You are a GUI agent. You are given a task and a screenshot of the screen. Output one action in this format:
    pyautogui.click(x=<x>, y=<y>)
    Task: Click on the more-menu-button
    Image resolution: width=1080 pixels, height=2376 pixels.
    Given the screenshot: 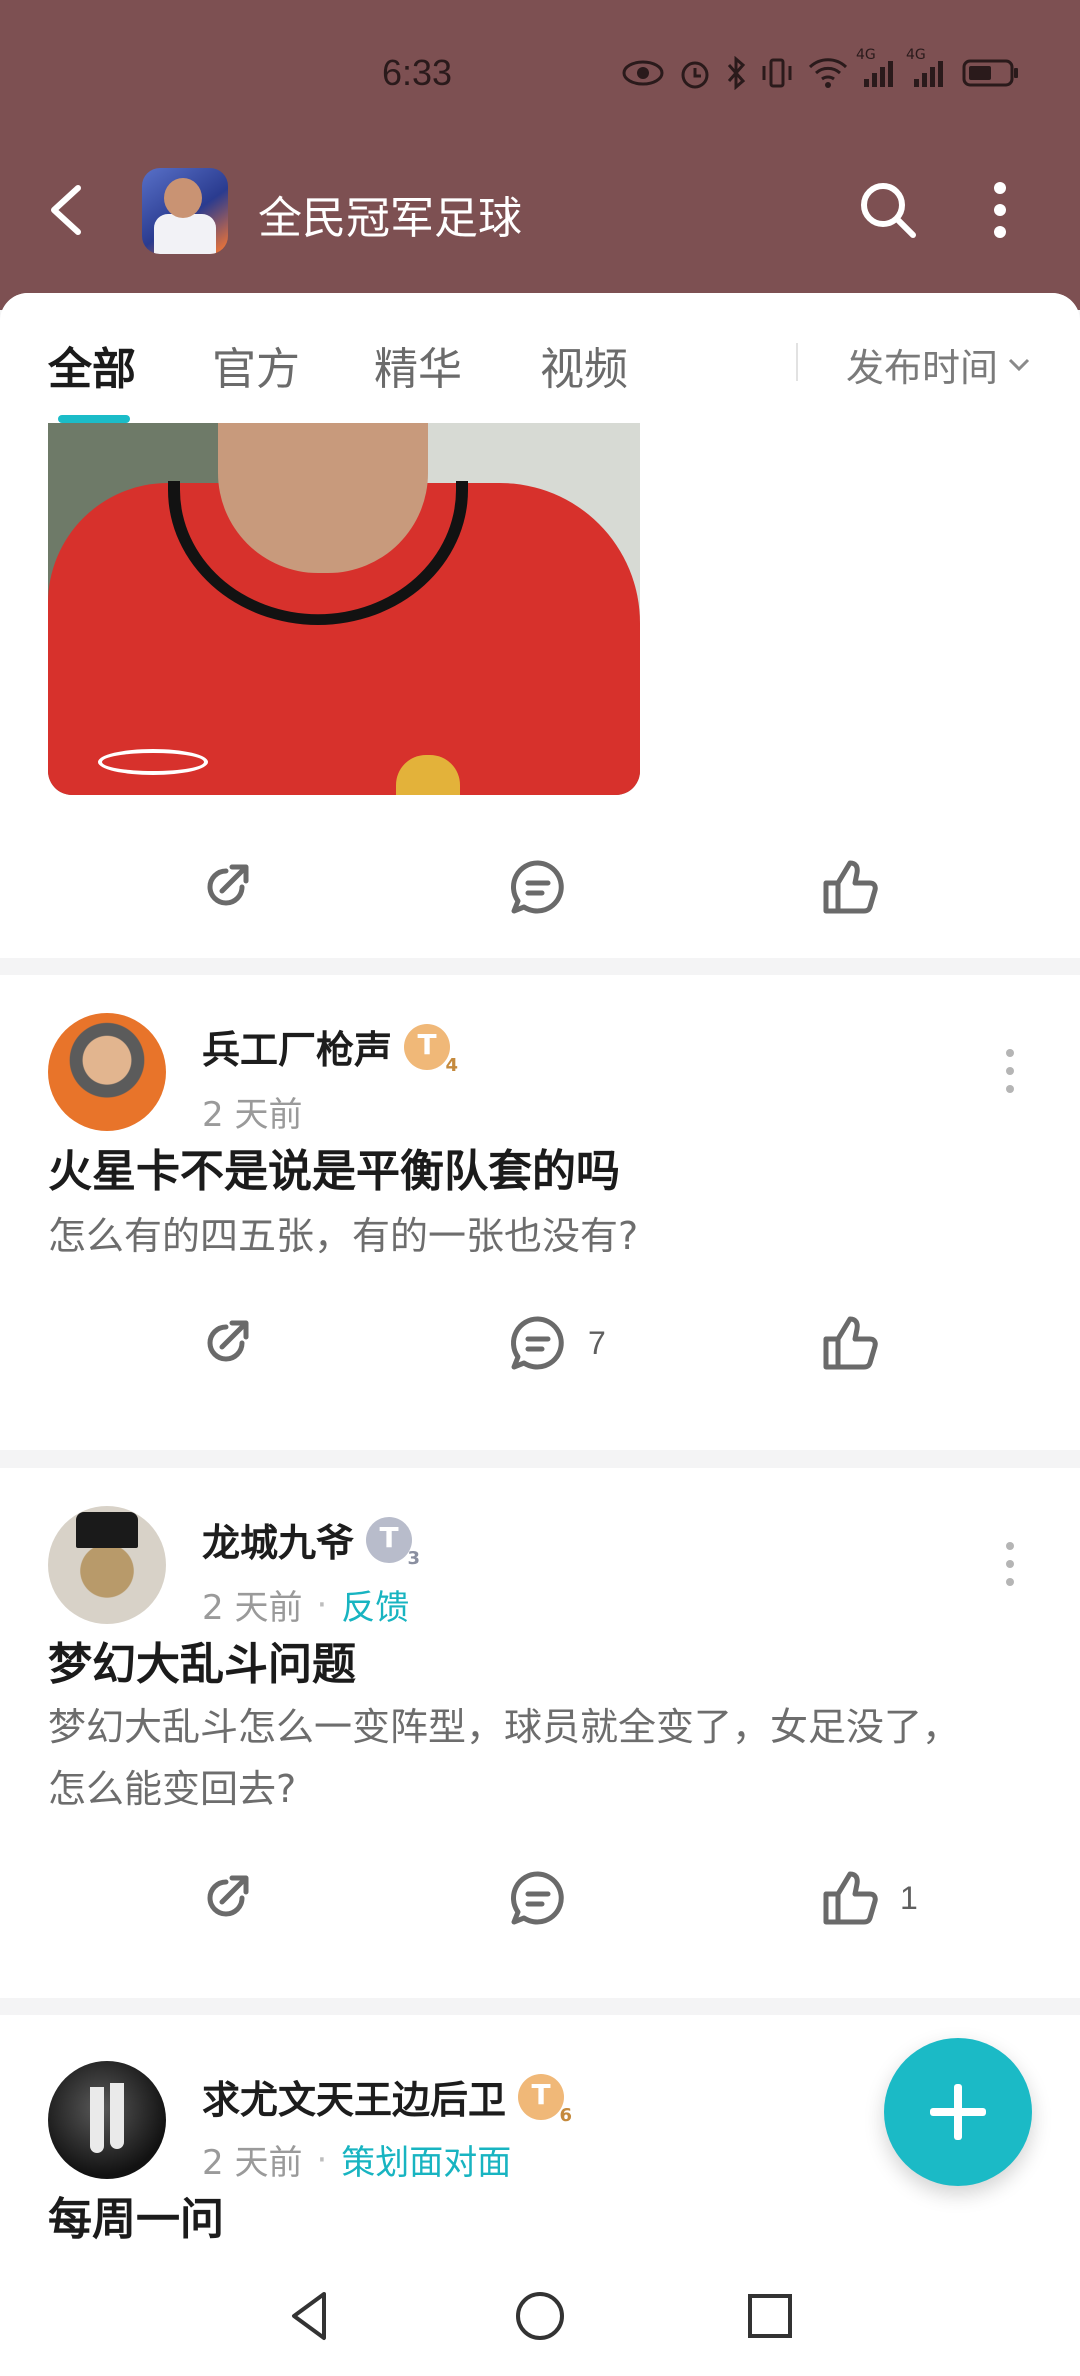 What is the action you would take?
    pyautogui.click(x=1000, y=210)
    